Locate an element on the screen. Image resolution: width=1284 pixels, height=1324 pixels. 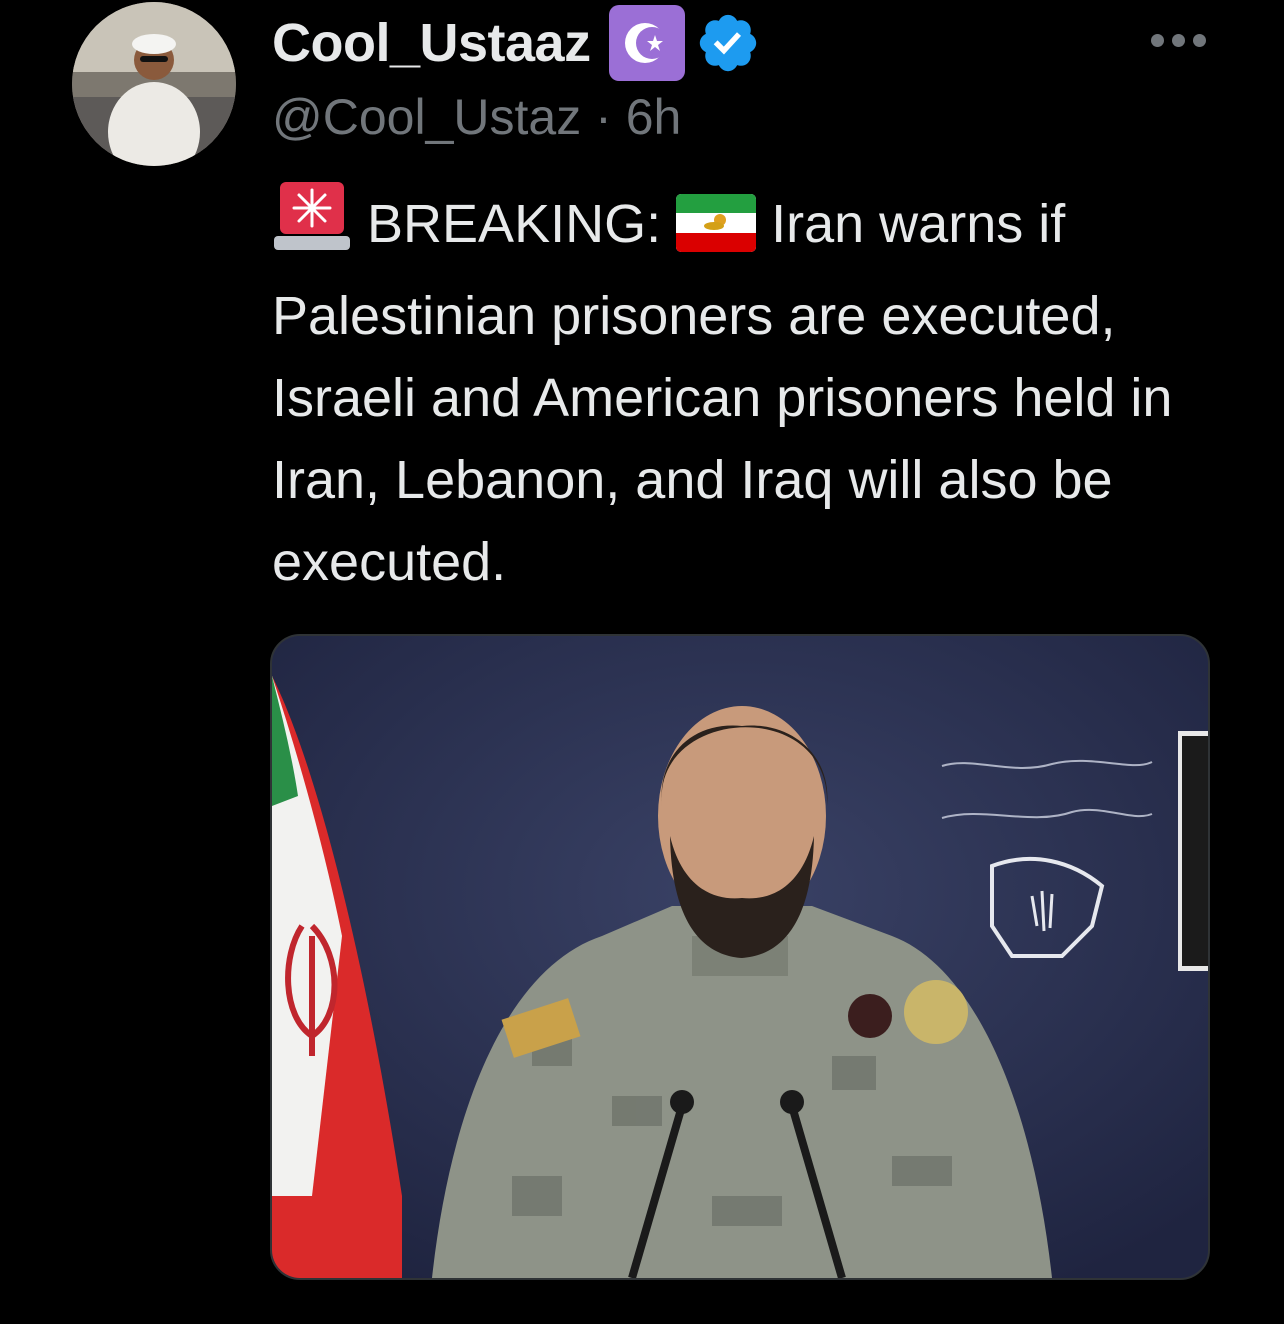
breaking-label: BREAKING: is located at coordinates (514, 224).